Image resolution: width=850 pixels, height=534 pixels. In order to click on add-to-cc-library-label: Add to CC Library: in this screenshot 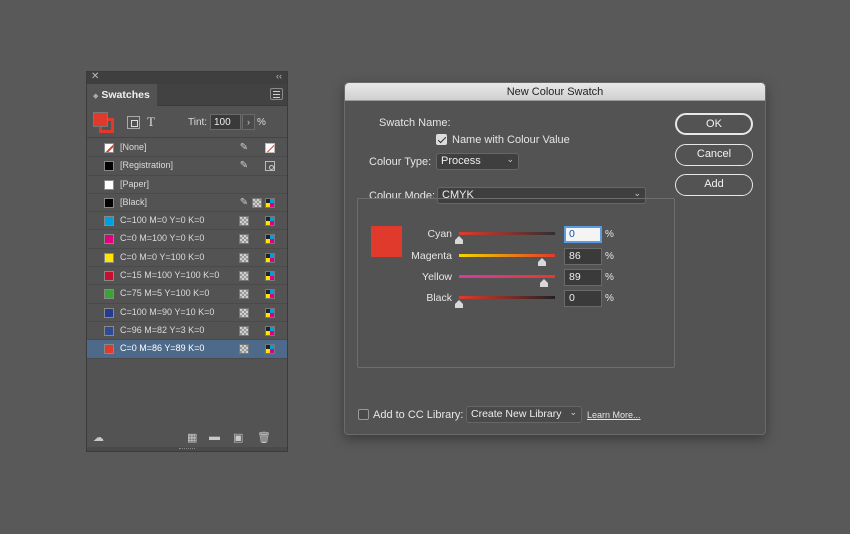, I will do `click(418, 415)`.